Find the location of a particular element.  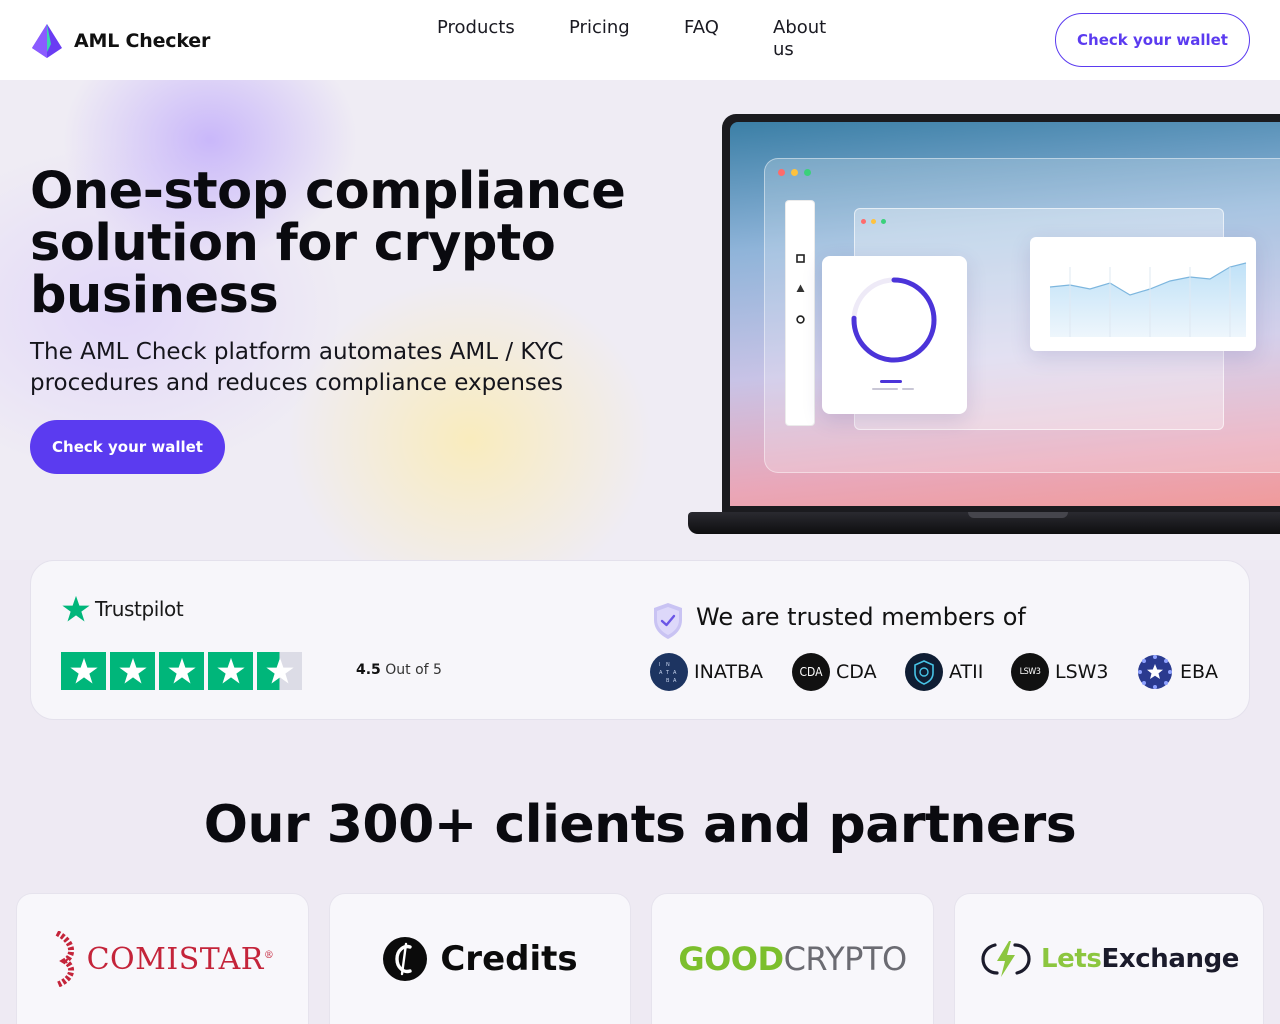

shield-check-icon is located at coordinates (668, 621).